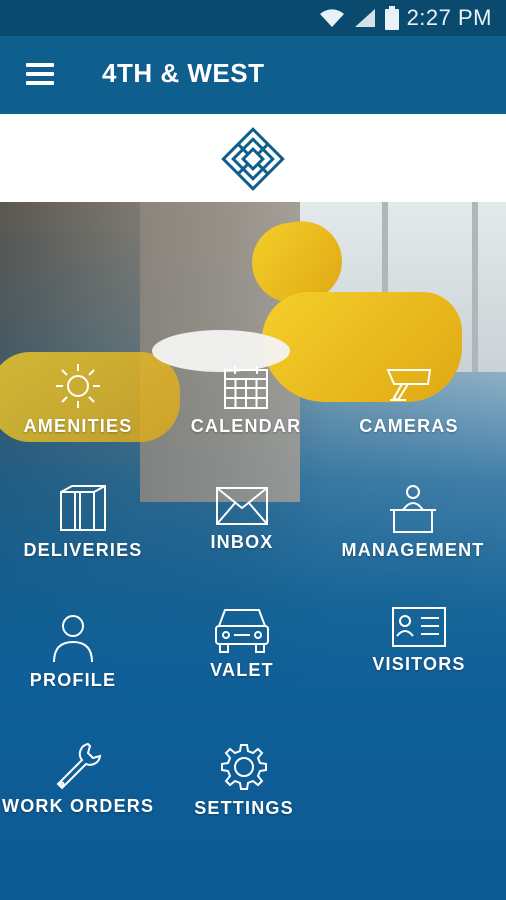 The width and height of the screenshot is (506, 900). I want to click on person-icon, so click(73, 639).